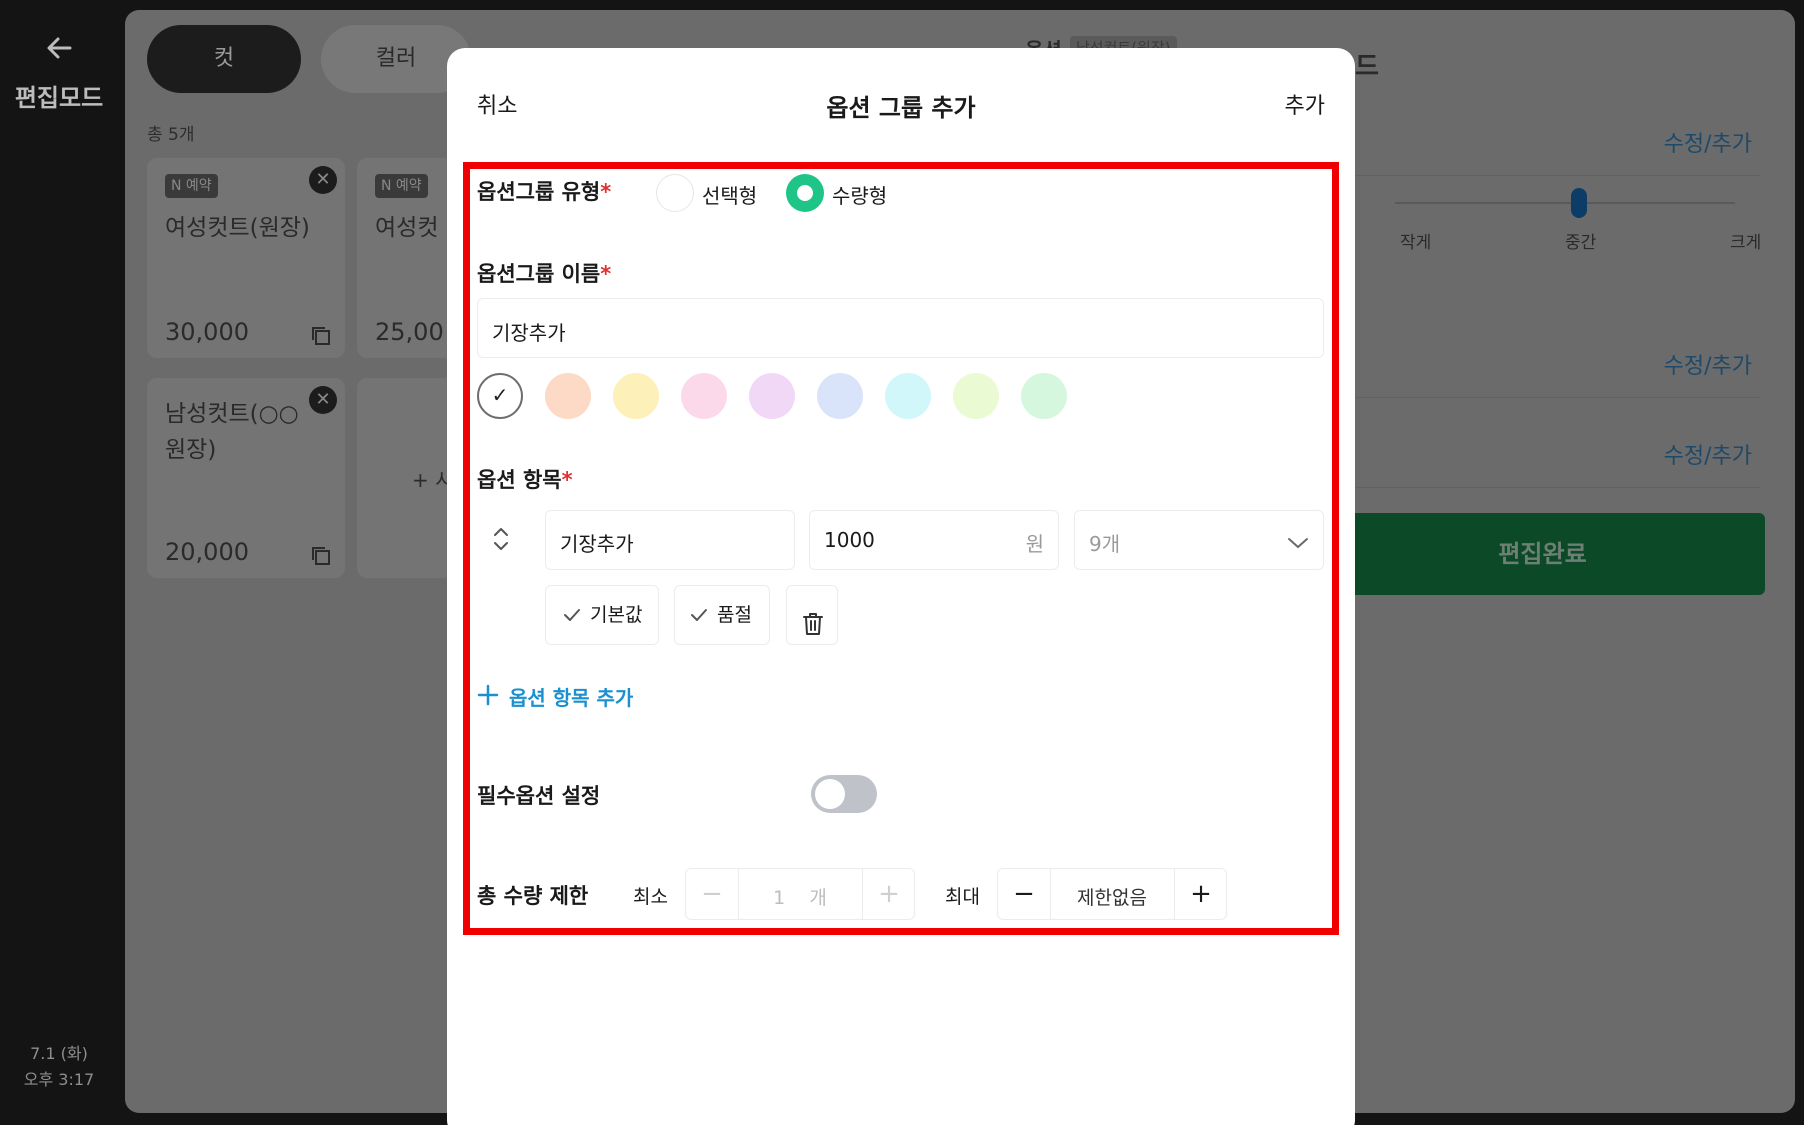  I want to click on min-value-unit: 개, so click(818, 898).